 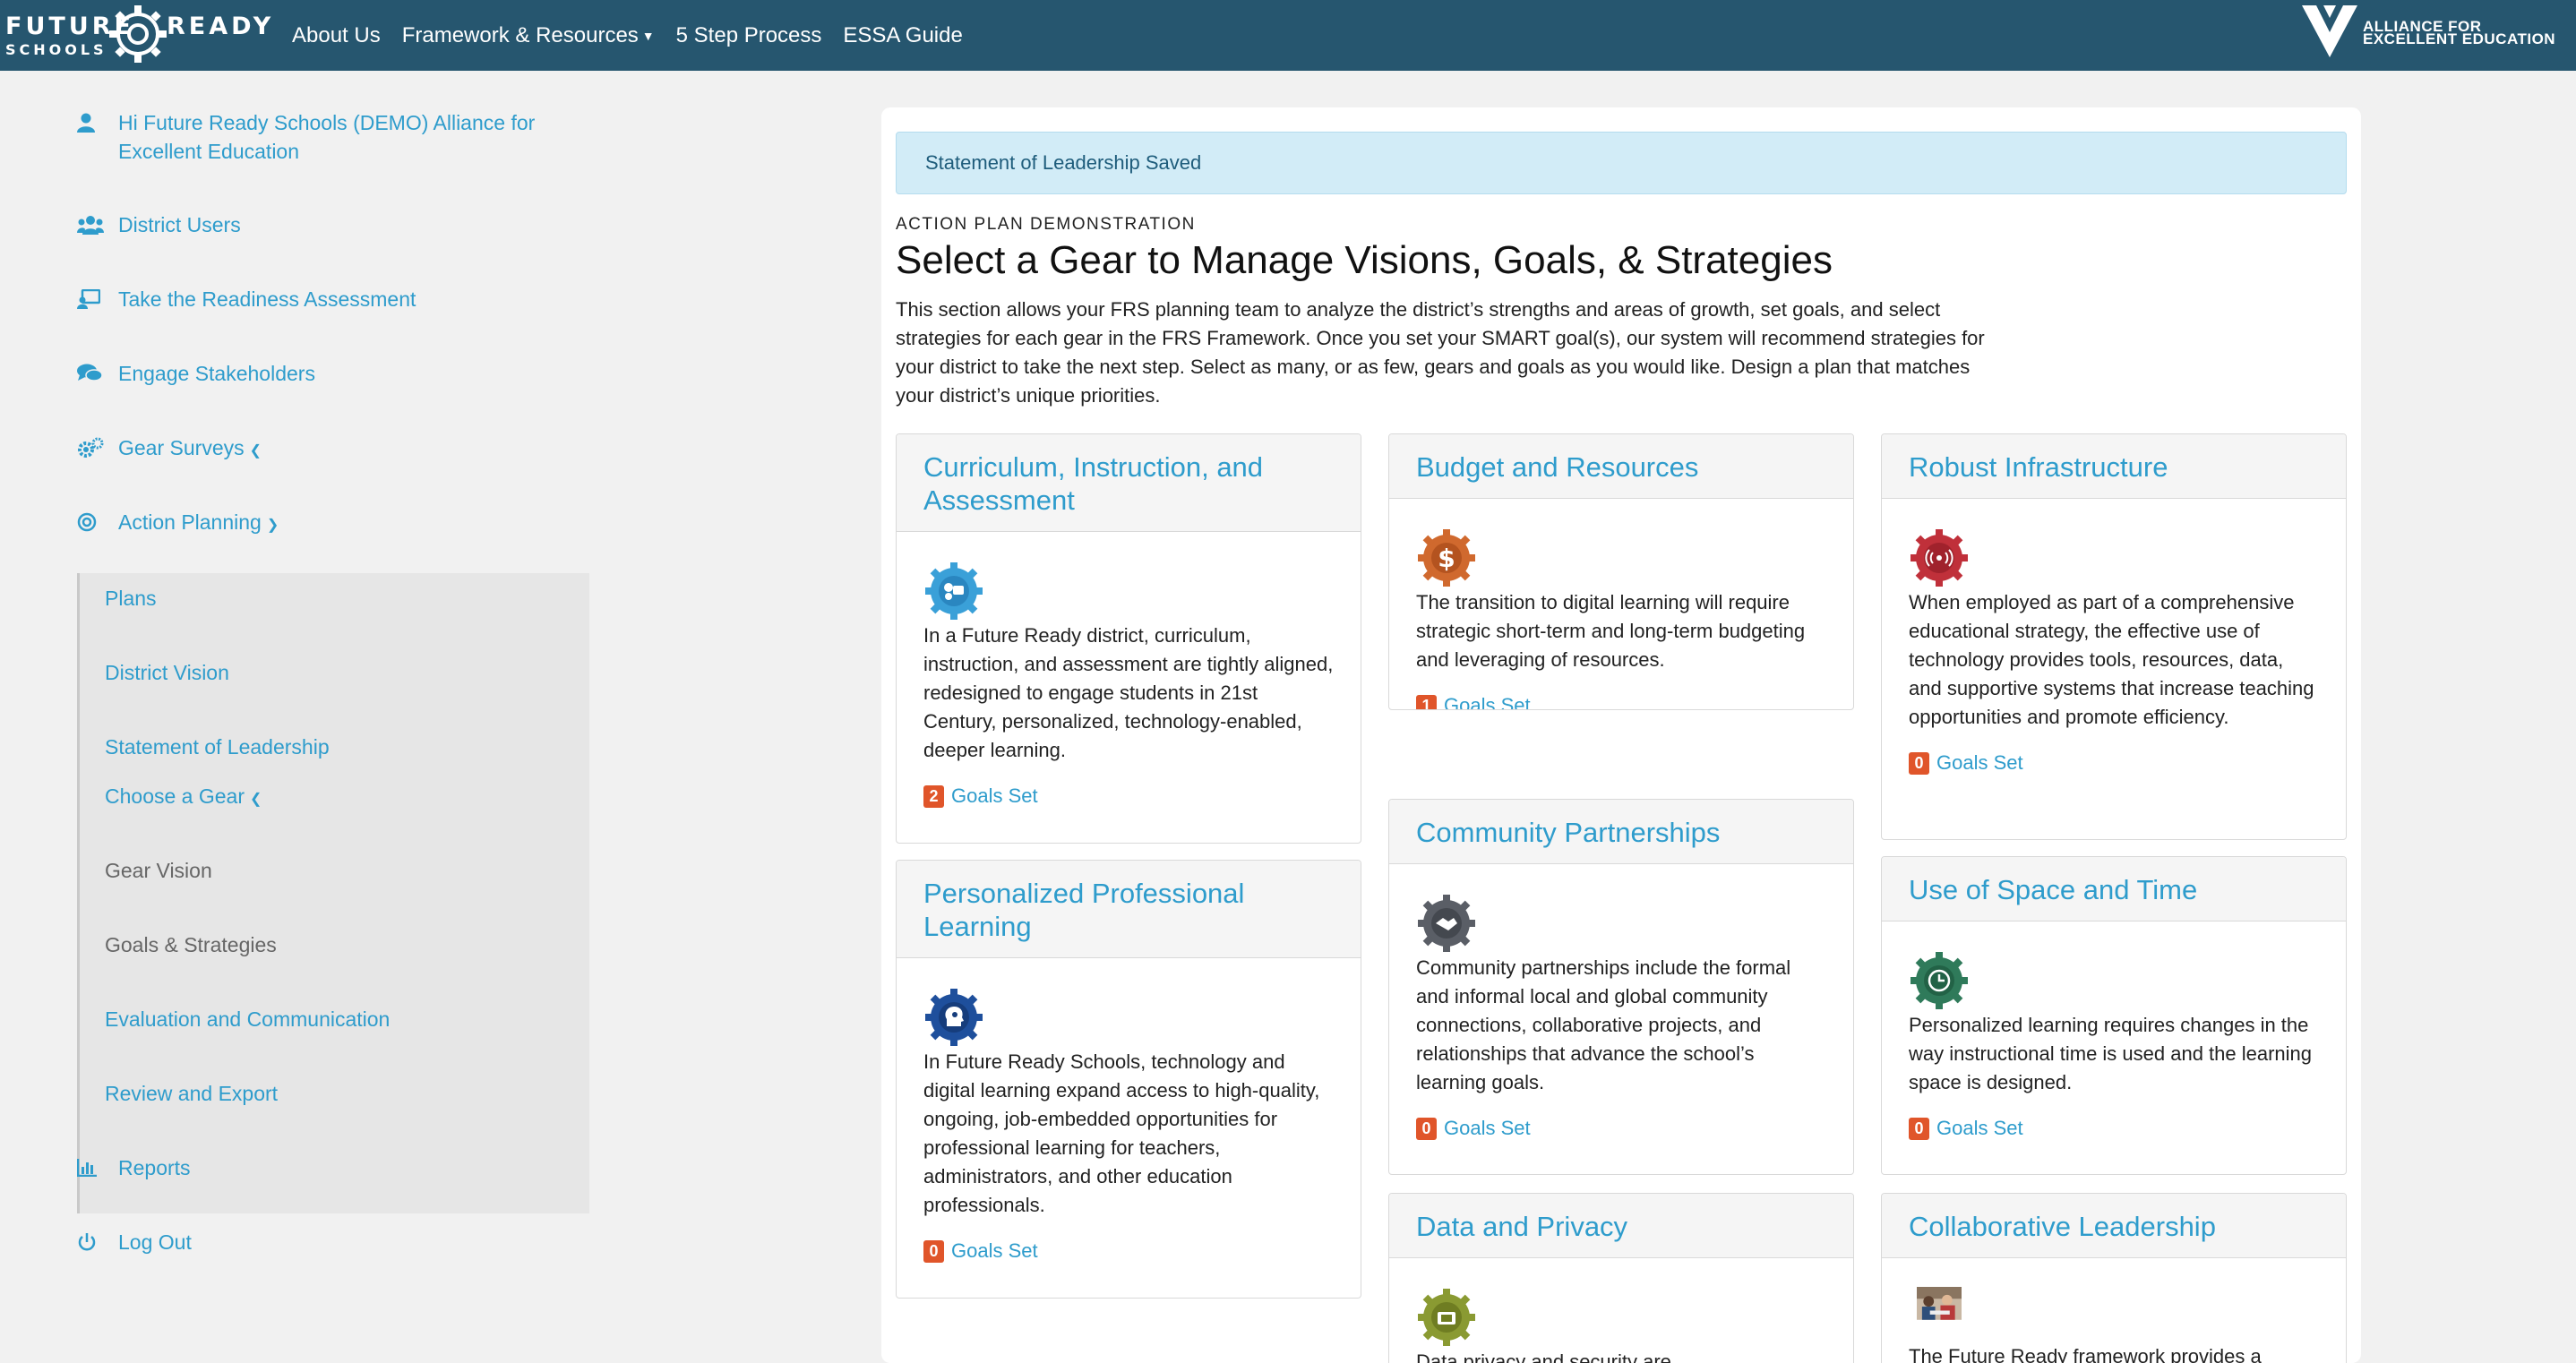 I want to click on subnav-gear-vision: Gear Vision, so click(x=158, y=871).